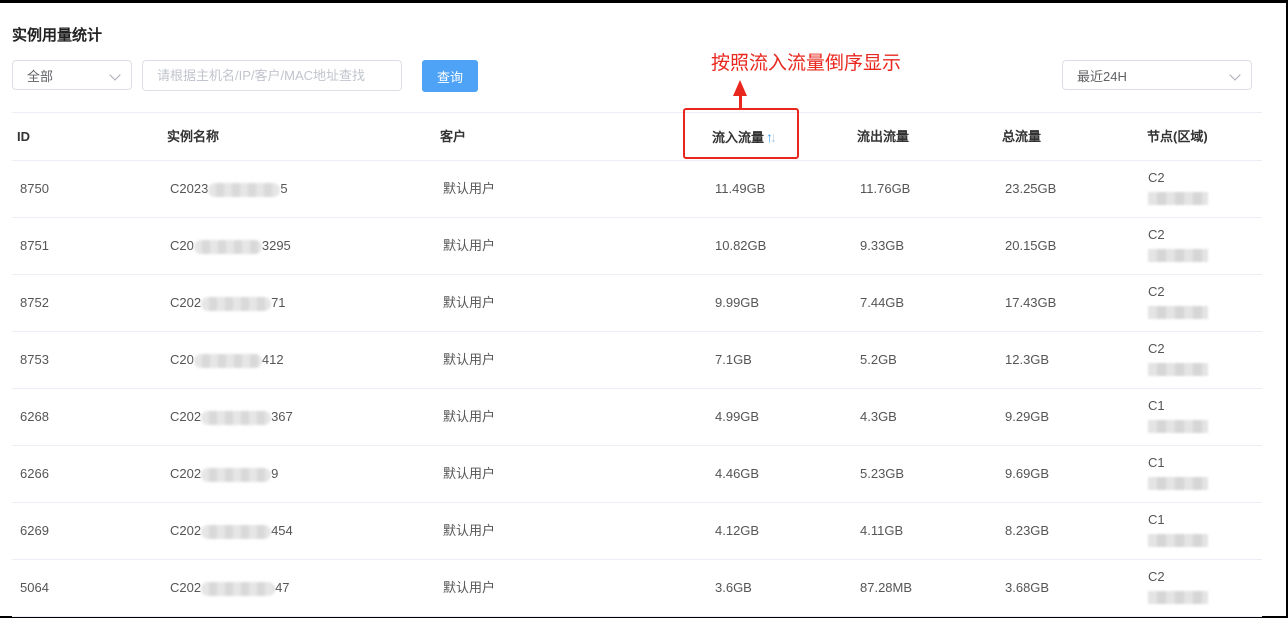 The width and height of the screenshot is (1288, 618). I want to click on instance-name-prefix: C2023, so click(189, 188).